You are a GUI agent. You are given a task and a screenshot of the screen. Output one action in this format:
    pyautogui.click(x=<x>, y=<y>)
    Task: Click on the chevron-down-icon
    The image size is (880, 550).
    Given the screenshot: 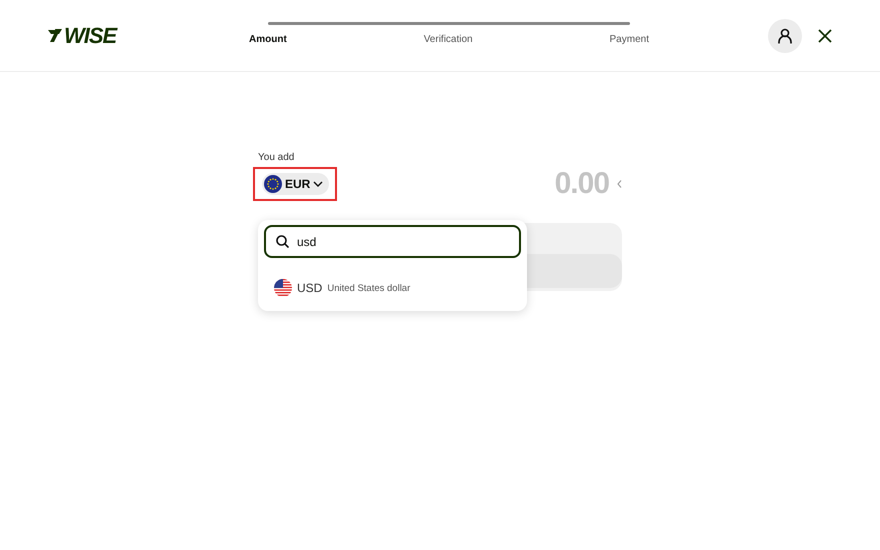 What is the action you would take?
    pyautogui.click(x=318, y=184)
    